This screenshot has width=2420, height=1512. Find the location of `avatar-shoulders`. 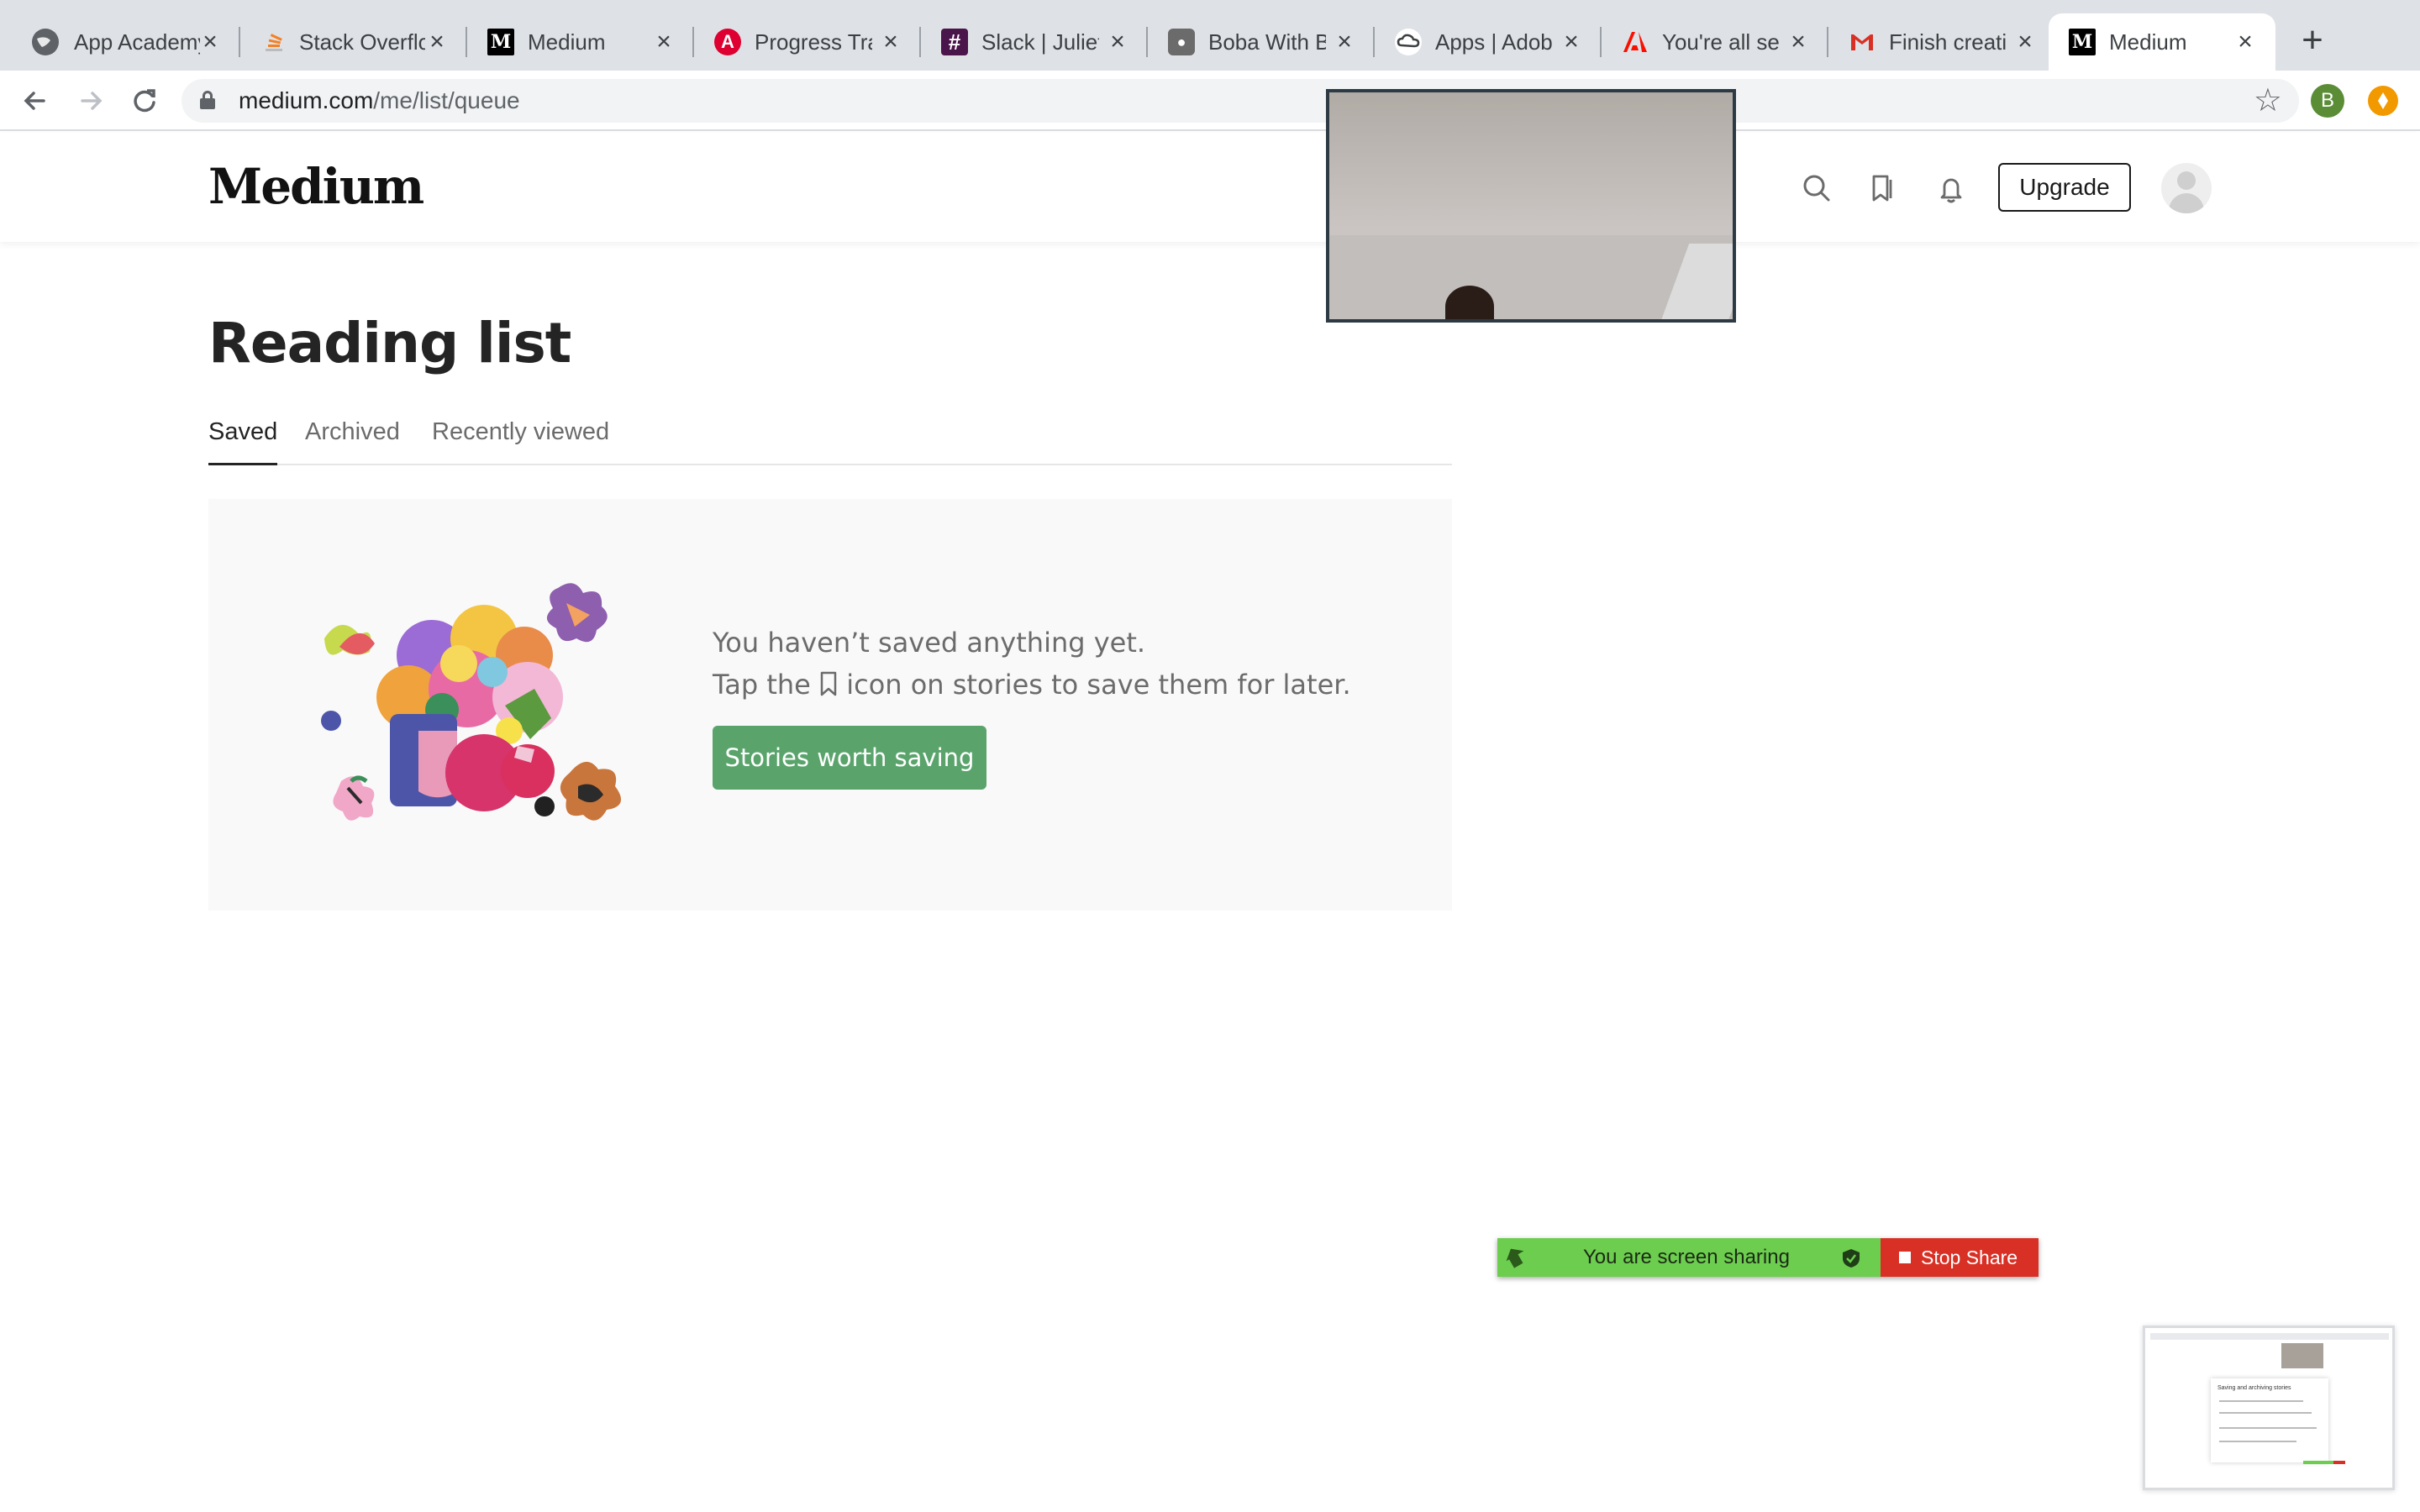

avatar-shoulders is located at coordinates (2186, 203).